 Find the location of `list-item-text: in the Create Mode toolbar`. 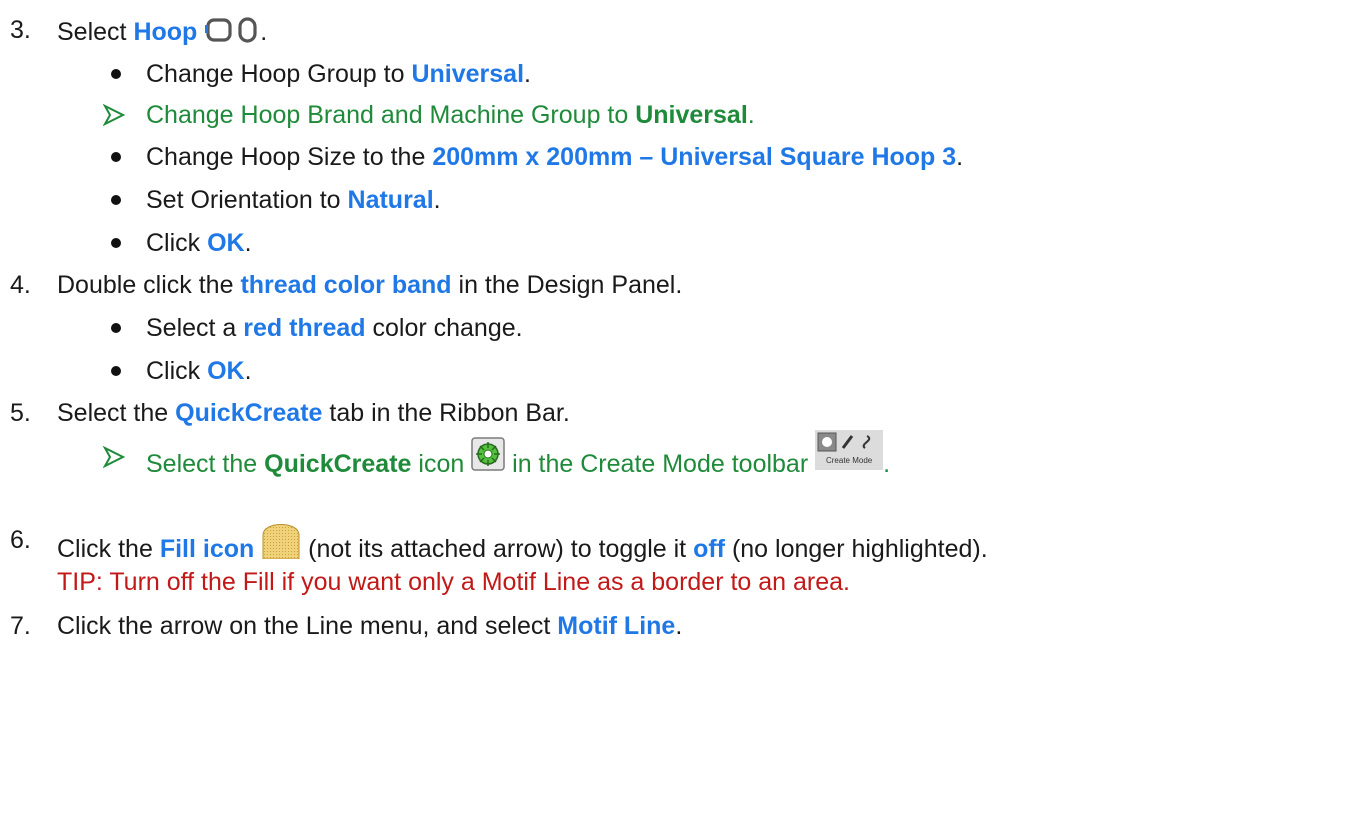

list-item-text: in the Create Mode toolbar is located at coordinates (660, 464).